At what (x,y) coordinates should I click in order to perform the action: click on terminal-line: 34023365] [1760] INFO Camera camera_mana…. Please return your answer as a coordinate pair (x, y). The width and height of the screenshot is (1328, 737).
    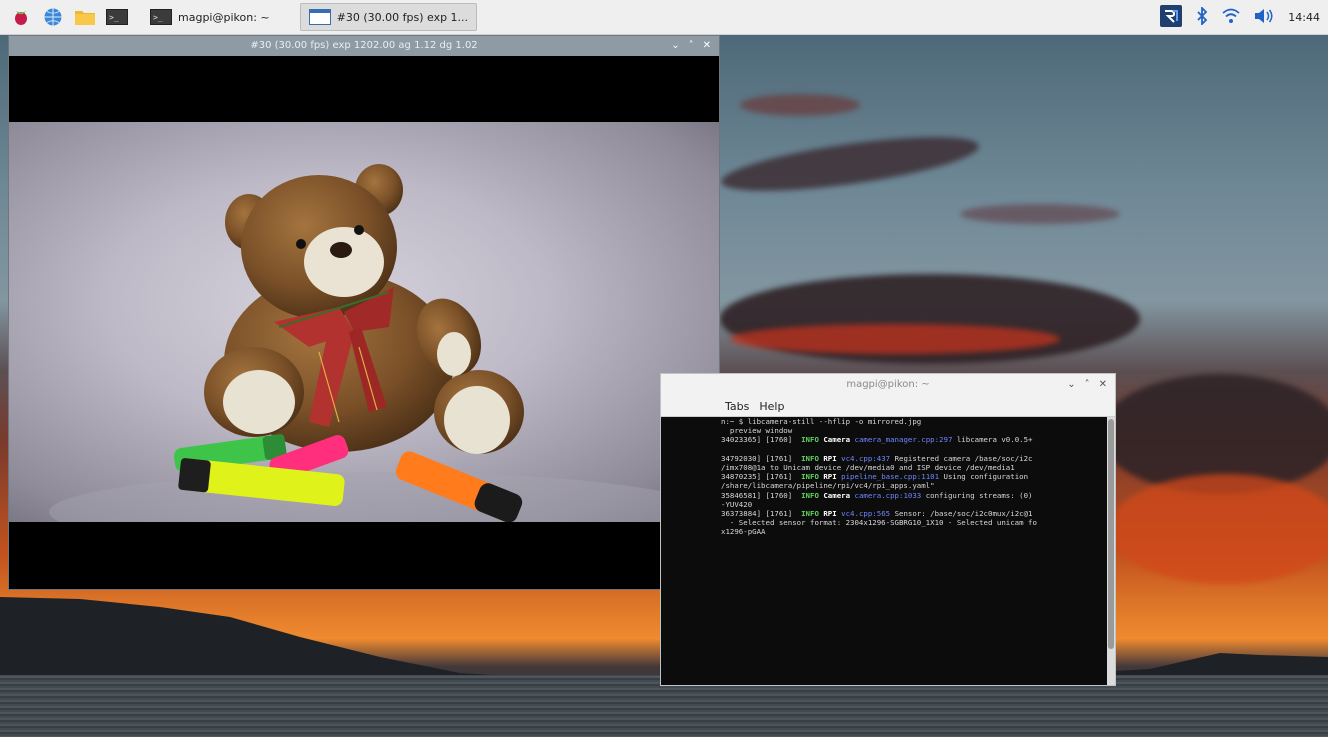
    Looking at the image, I should click on (877, 440).